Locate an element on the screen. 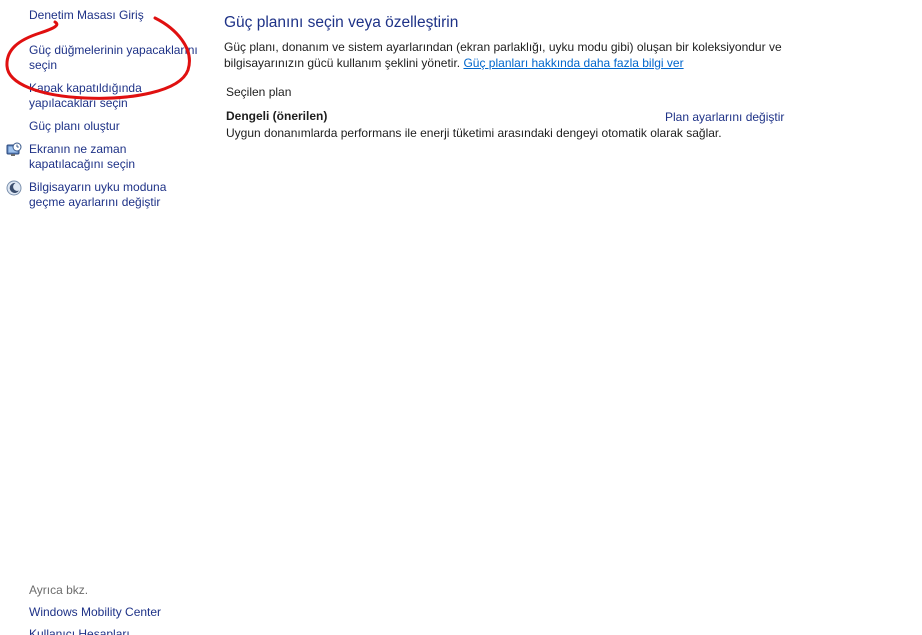 This screenshot has height=635, width=922. section-label: Seçilen plan is located at coordinates (262, 92).